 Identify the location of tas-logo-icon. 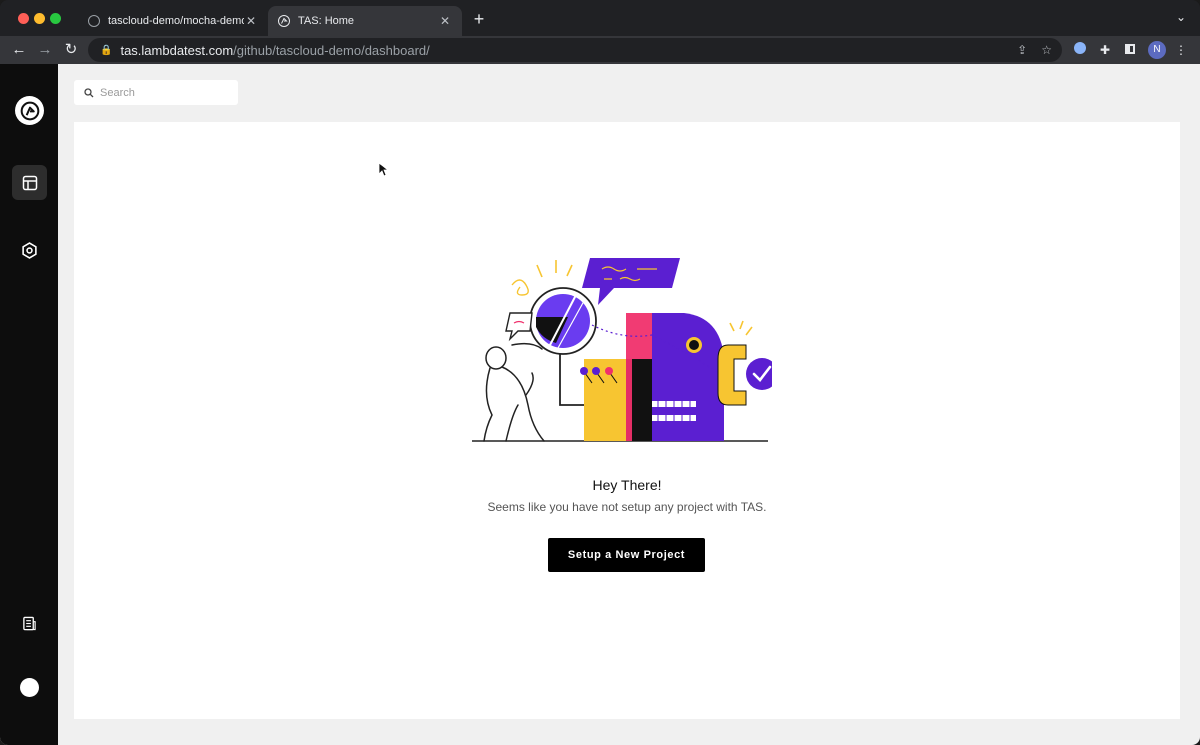
(29, 110).